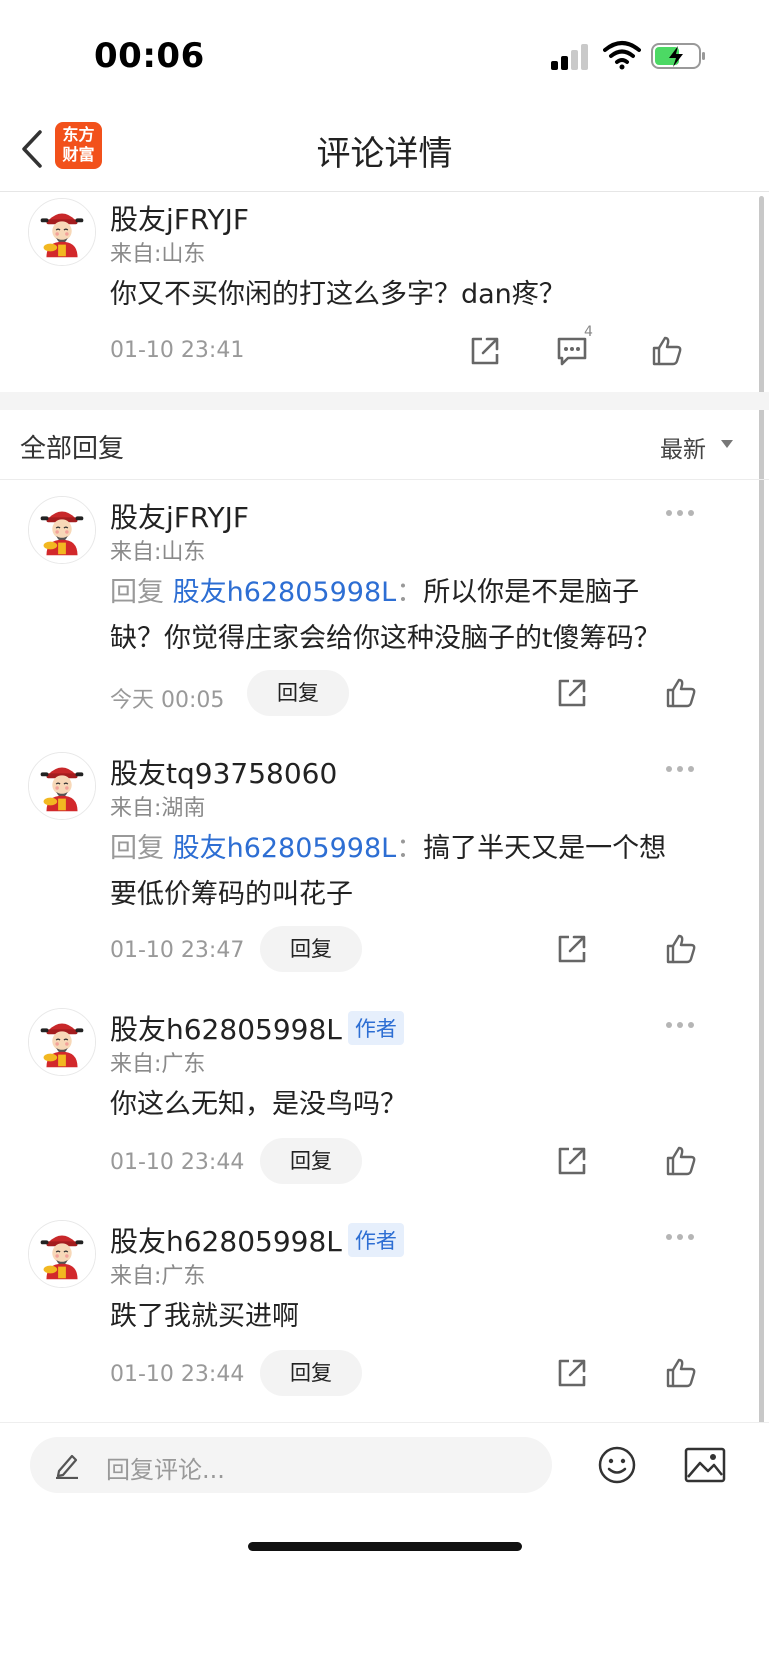 This screenshot has height=1665, width=769. I want to click on status-time: 00:06, so click(149, 56).